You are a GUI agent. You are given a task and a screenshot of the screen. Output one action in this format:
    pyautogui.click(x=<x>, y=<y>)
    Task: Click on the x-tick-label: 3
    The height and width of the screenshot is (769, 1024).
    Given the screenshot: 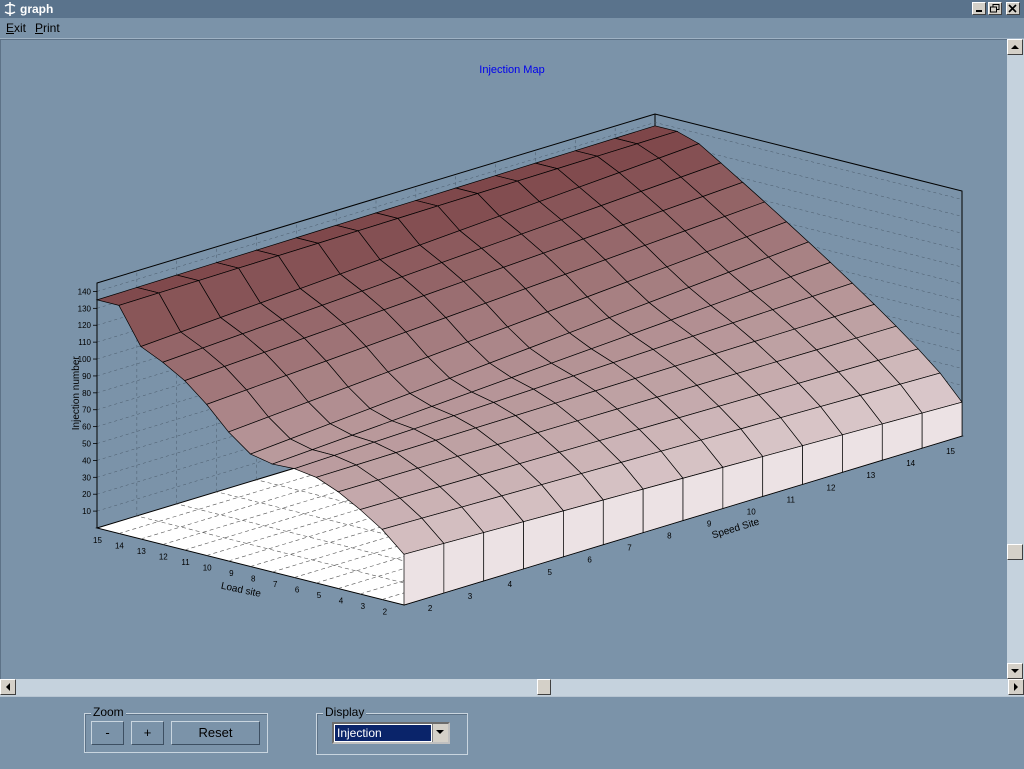 What is the action you would take?
    pyautogui.click(x=470, y=596)
    